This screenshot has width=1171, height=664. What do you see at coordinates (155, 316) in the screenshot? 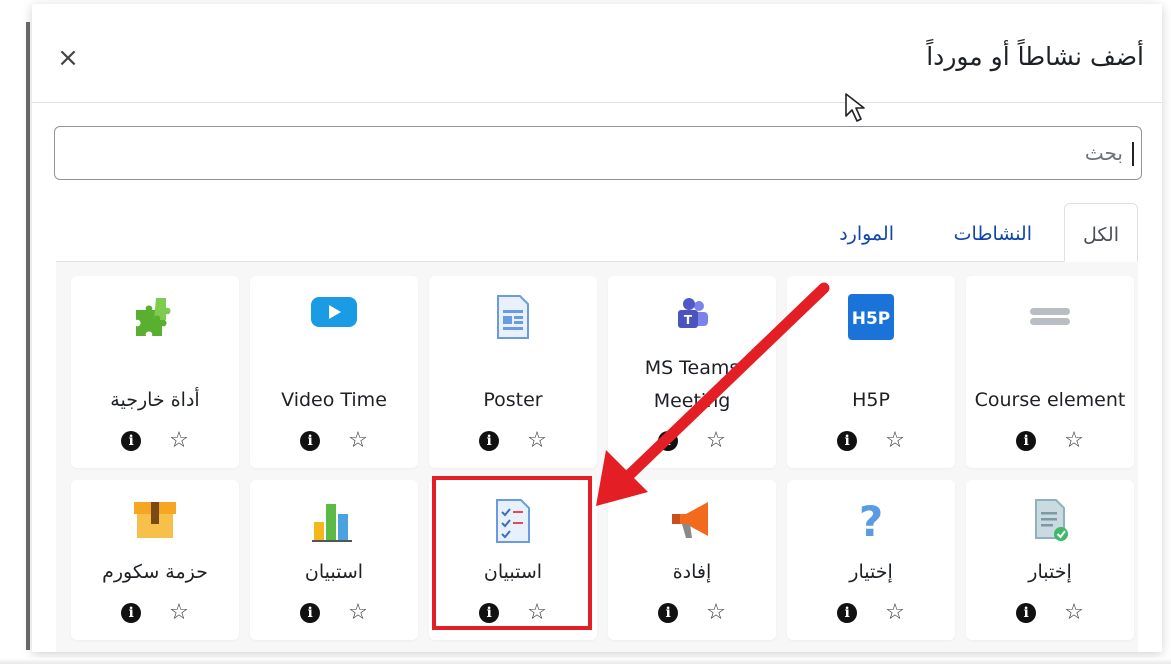
I see `puzzle-icon` at bounding box center [155, 316].